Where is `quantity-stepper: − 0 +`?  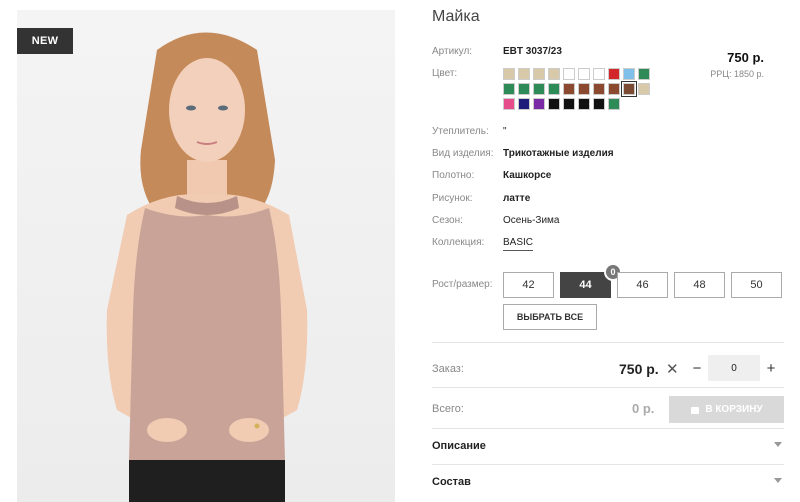
quantity-stepper: − 0 + is located at coordinates (734, 368).